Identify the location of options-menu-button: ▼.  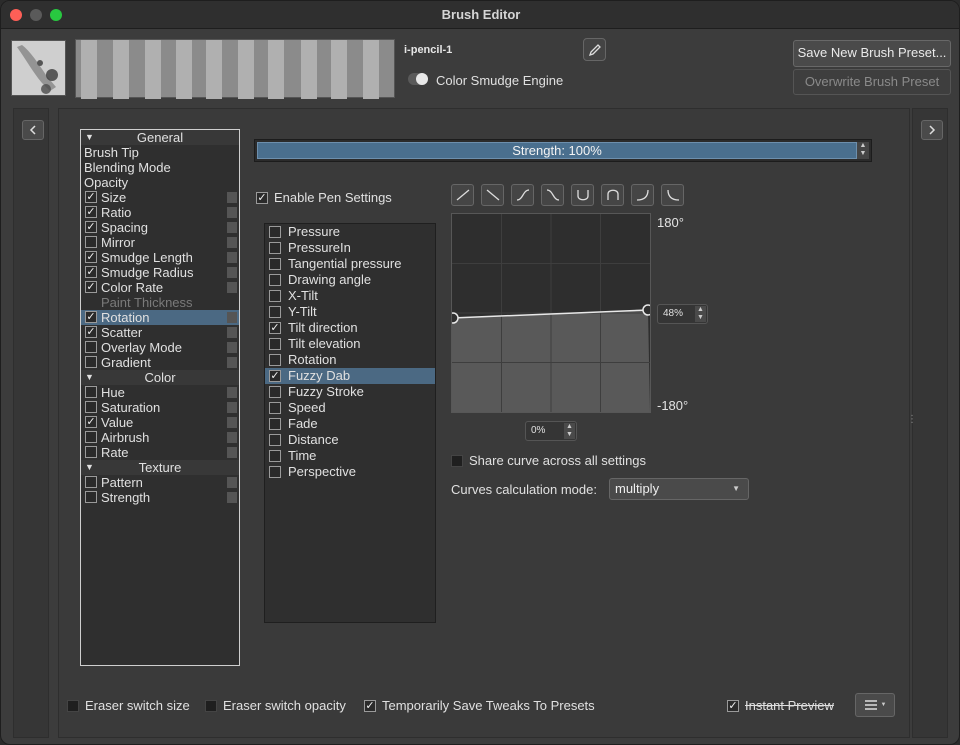
(875, 705).